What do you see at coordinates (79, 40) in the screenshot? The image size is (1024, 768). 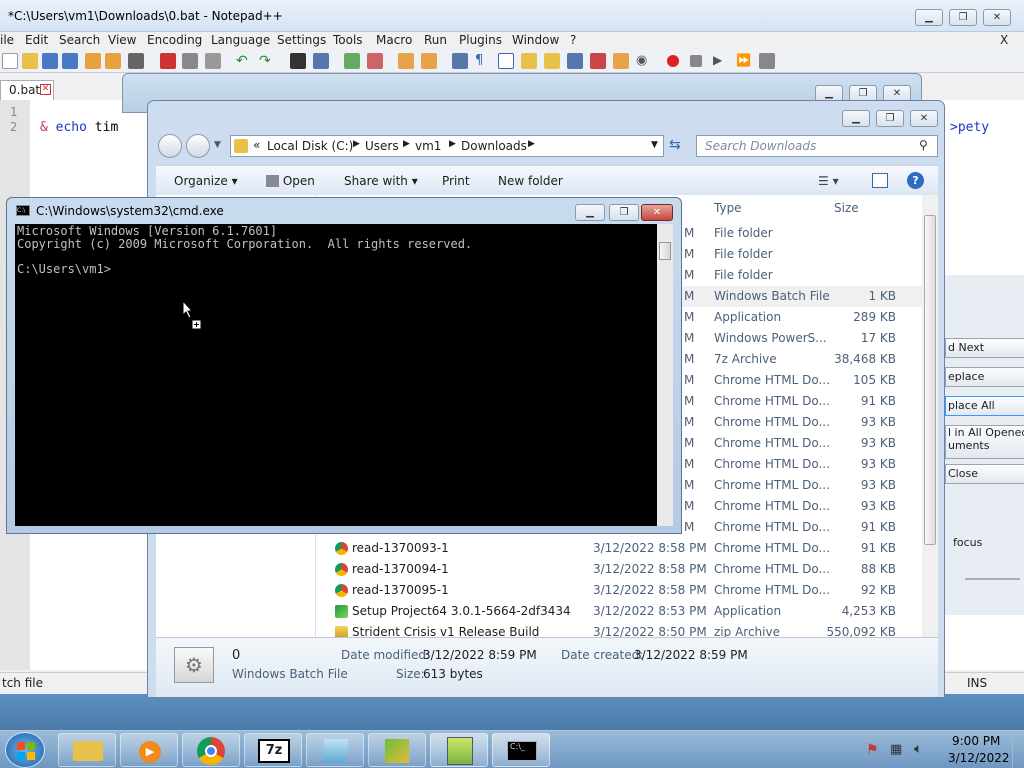 I see `menu-search: Search` at bounding box center [79, 40].